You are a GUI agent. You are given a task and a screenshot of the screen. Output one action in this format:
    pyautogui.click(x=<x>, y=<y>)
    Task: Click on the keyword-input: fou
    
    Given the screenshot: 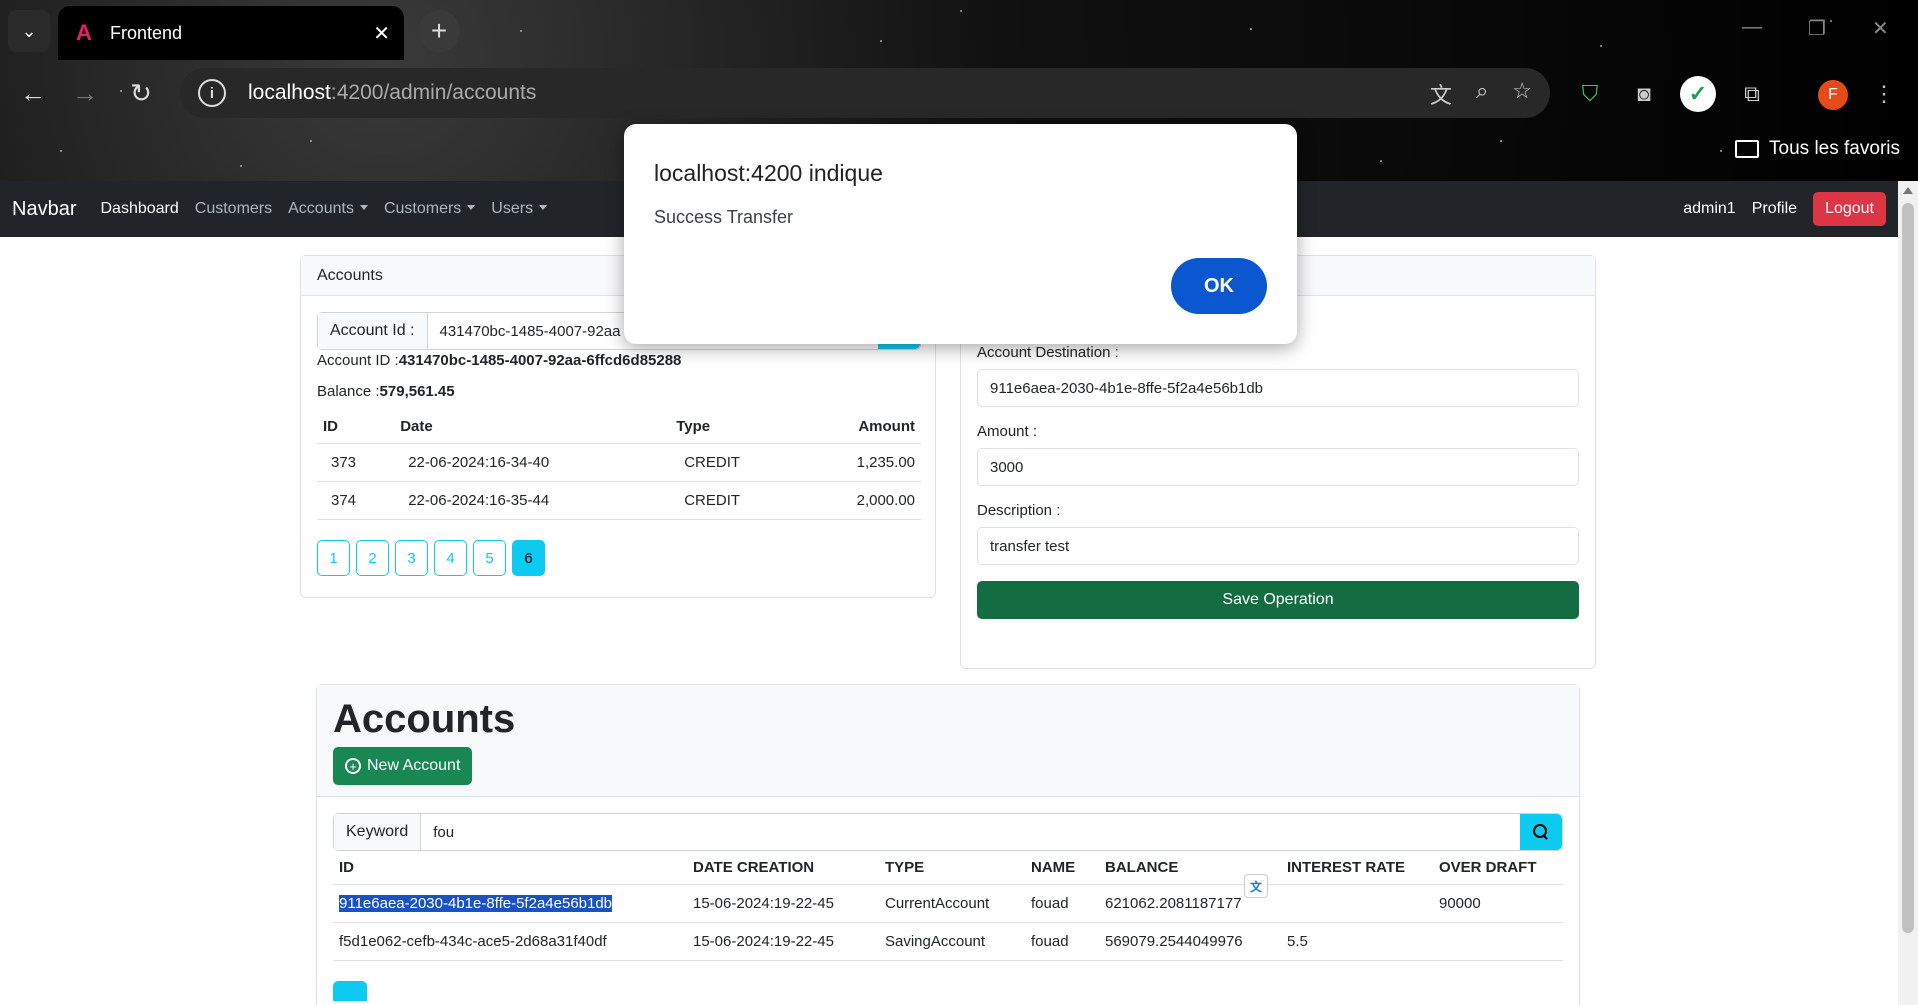 What is the action you would take?
    pyautogui.click(x=970, y=832)
    